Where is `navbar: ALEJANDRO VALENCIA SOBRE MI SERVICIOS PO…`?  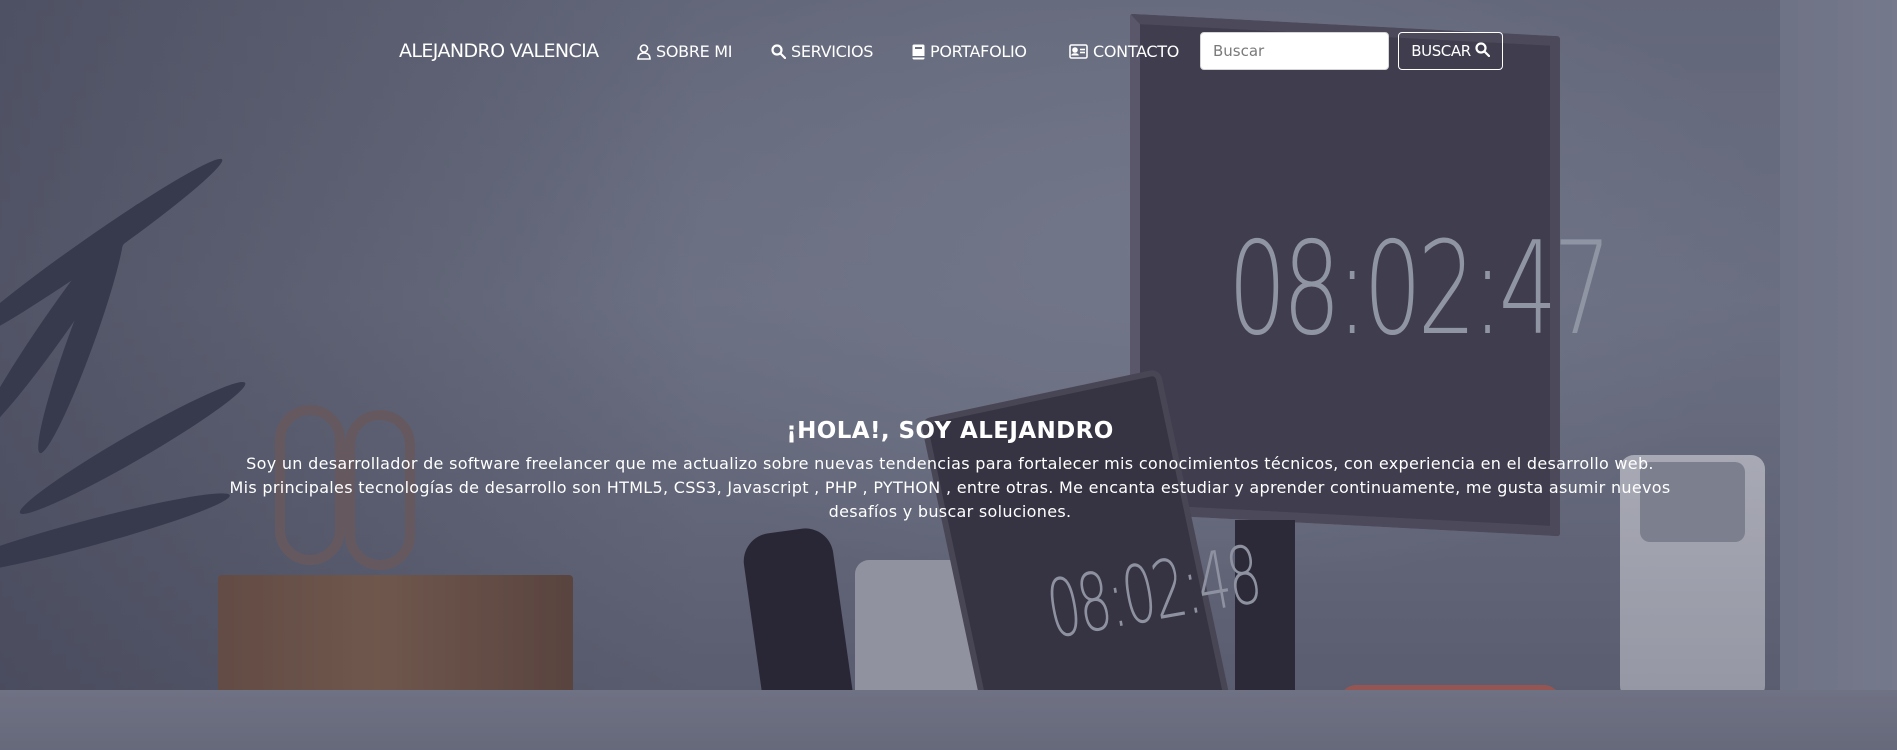
navbar: ALEJANDRO VALENCIA SOBRE MI SERVICIOS PO… is located at coordinates (948, 52).